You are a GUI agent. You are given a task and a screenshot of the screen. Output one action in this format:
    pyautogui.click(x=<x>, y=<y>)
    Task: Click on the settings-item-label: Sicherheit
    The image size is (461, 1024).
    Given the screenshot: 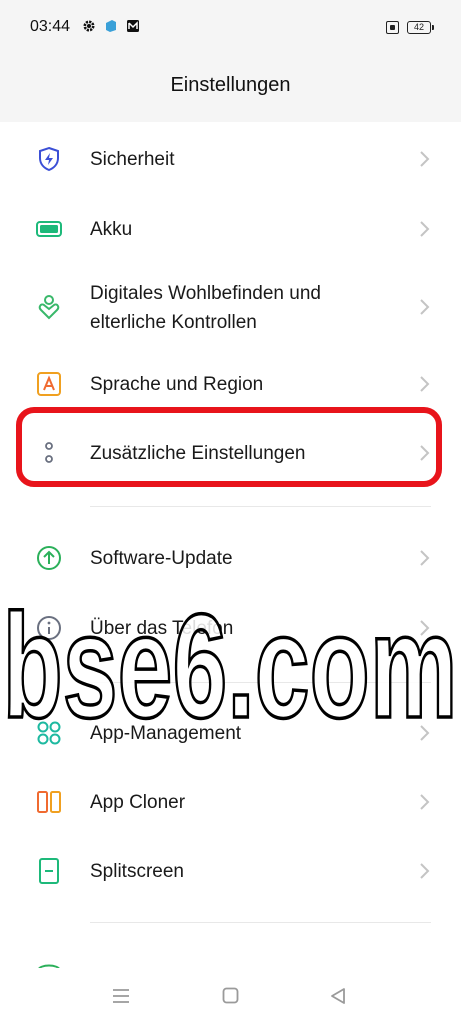 What is the action you would take?
    pyautogui.click(x=132, y=159)
    